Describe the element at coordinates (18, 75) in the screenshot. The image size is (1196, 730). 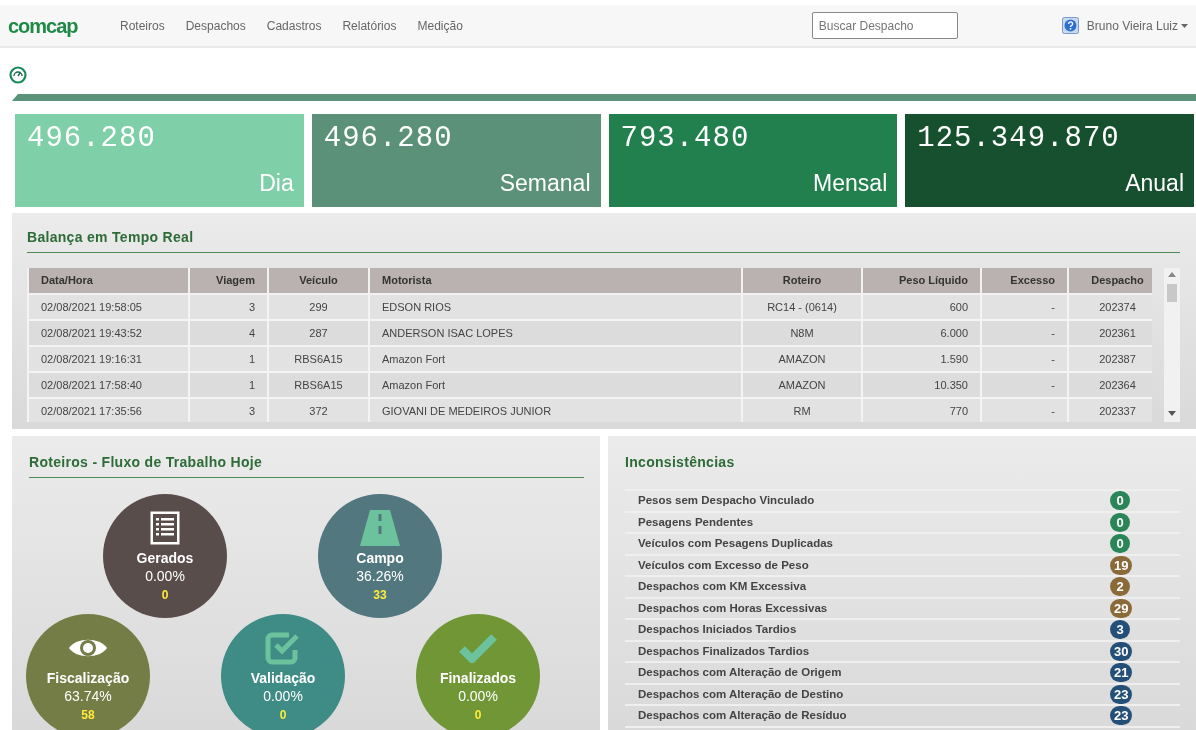
I see `dashboard-icon` at that location.